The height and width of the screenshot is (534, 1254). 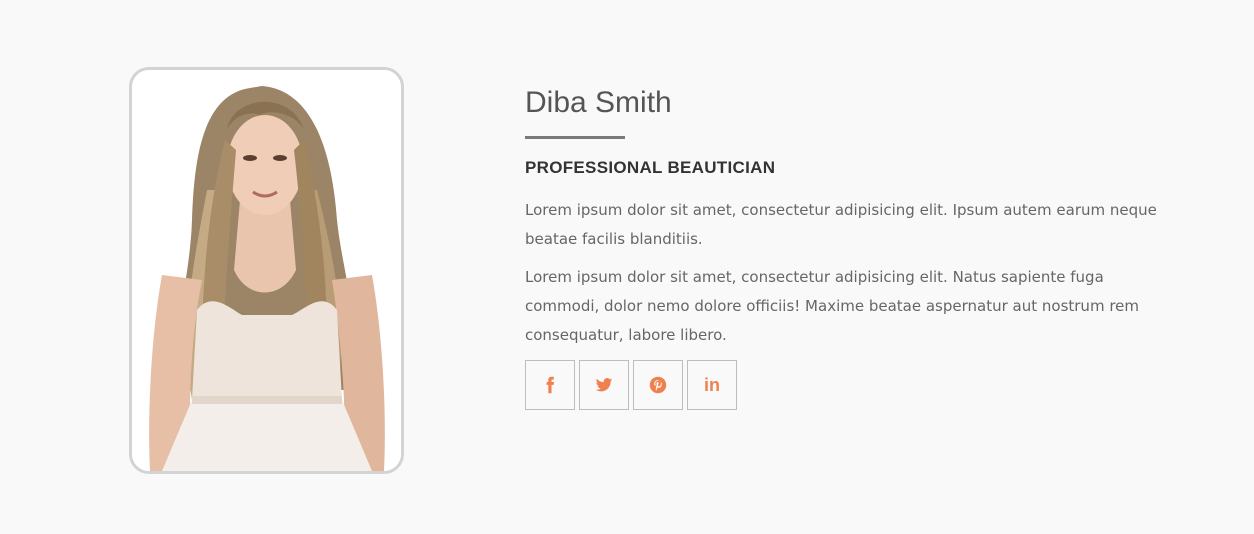 I want to click on facebook-icon, so click(x=550, y=385).